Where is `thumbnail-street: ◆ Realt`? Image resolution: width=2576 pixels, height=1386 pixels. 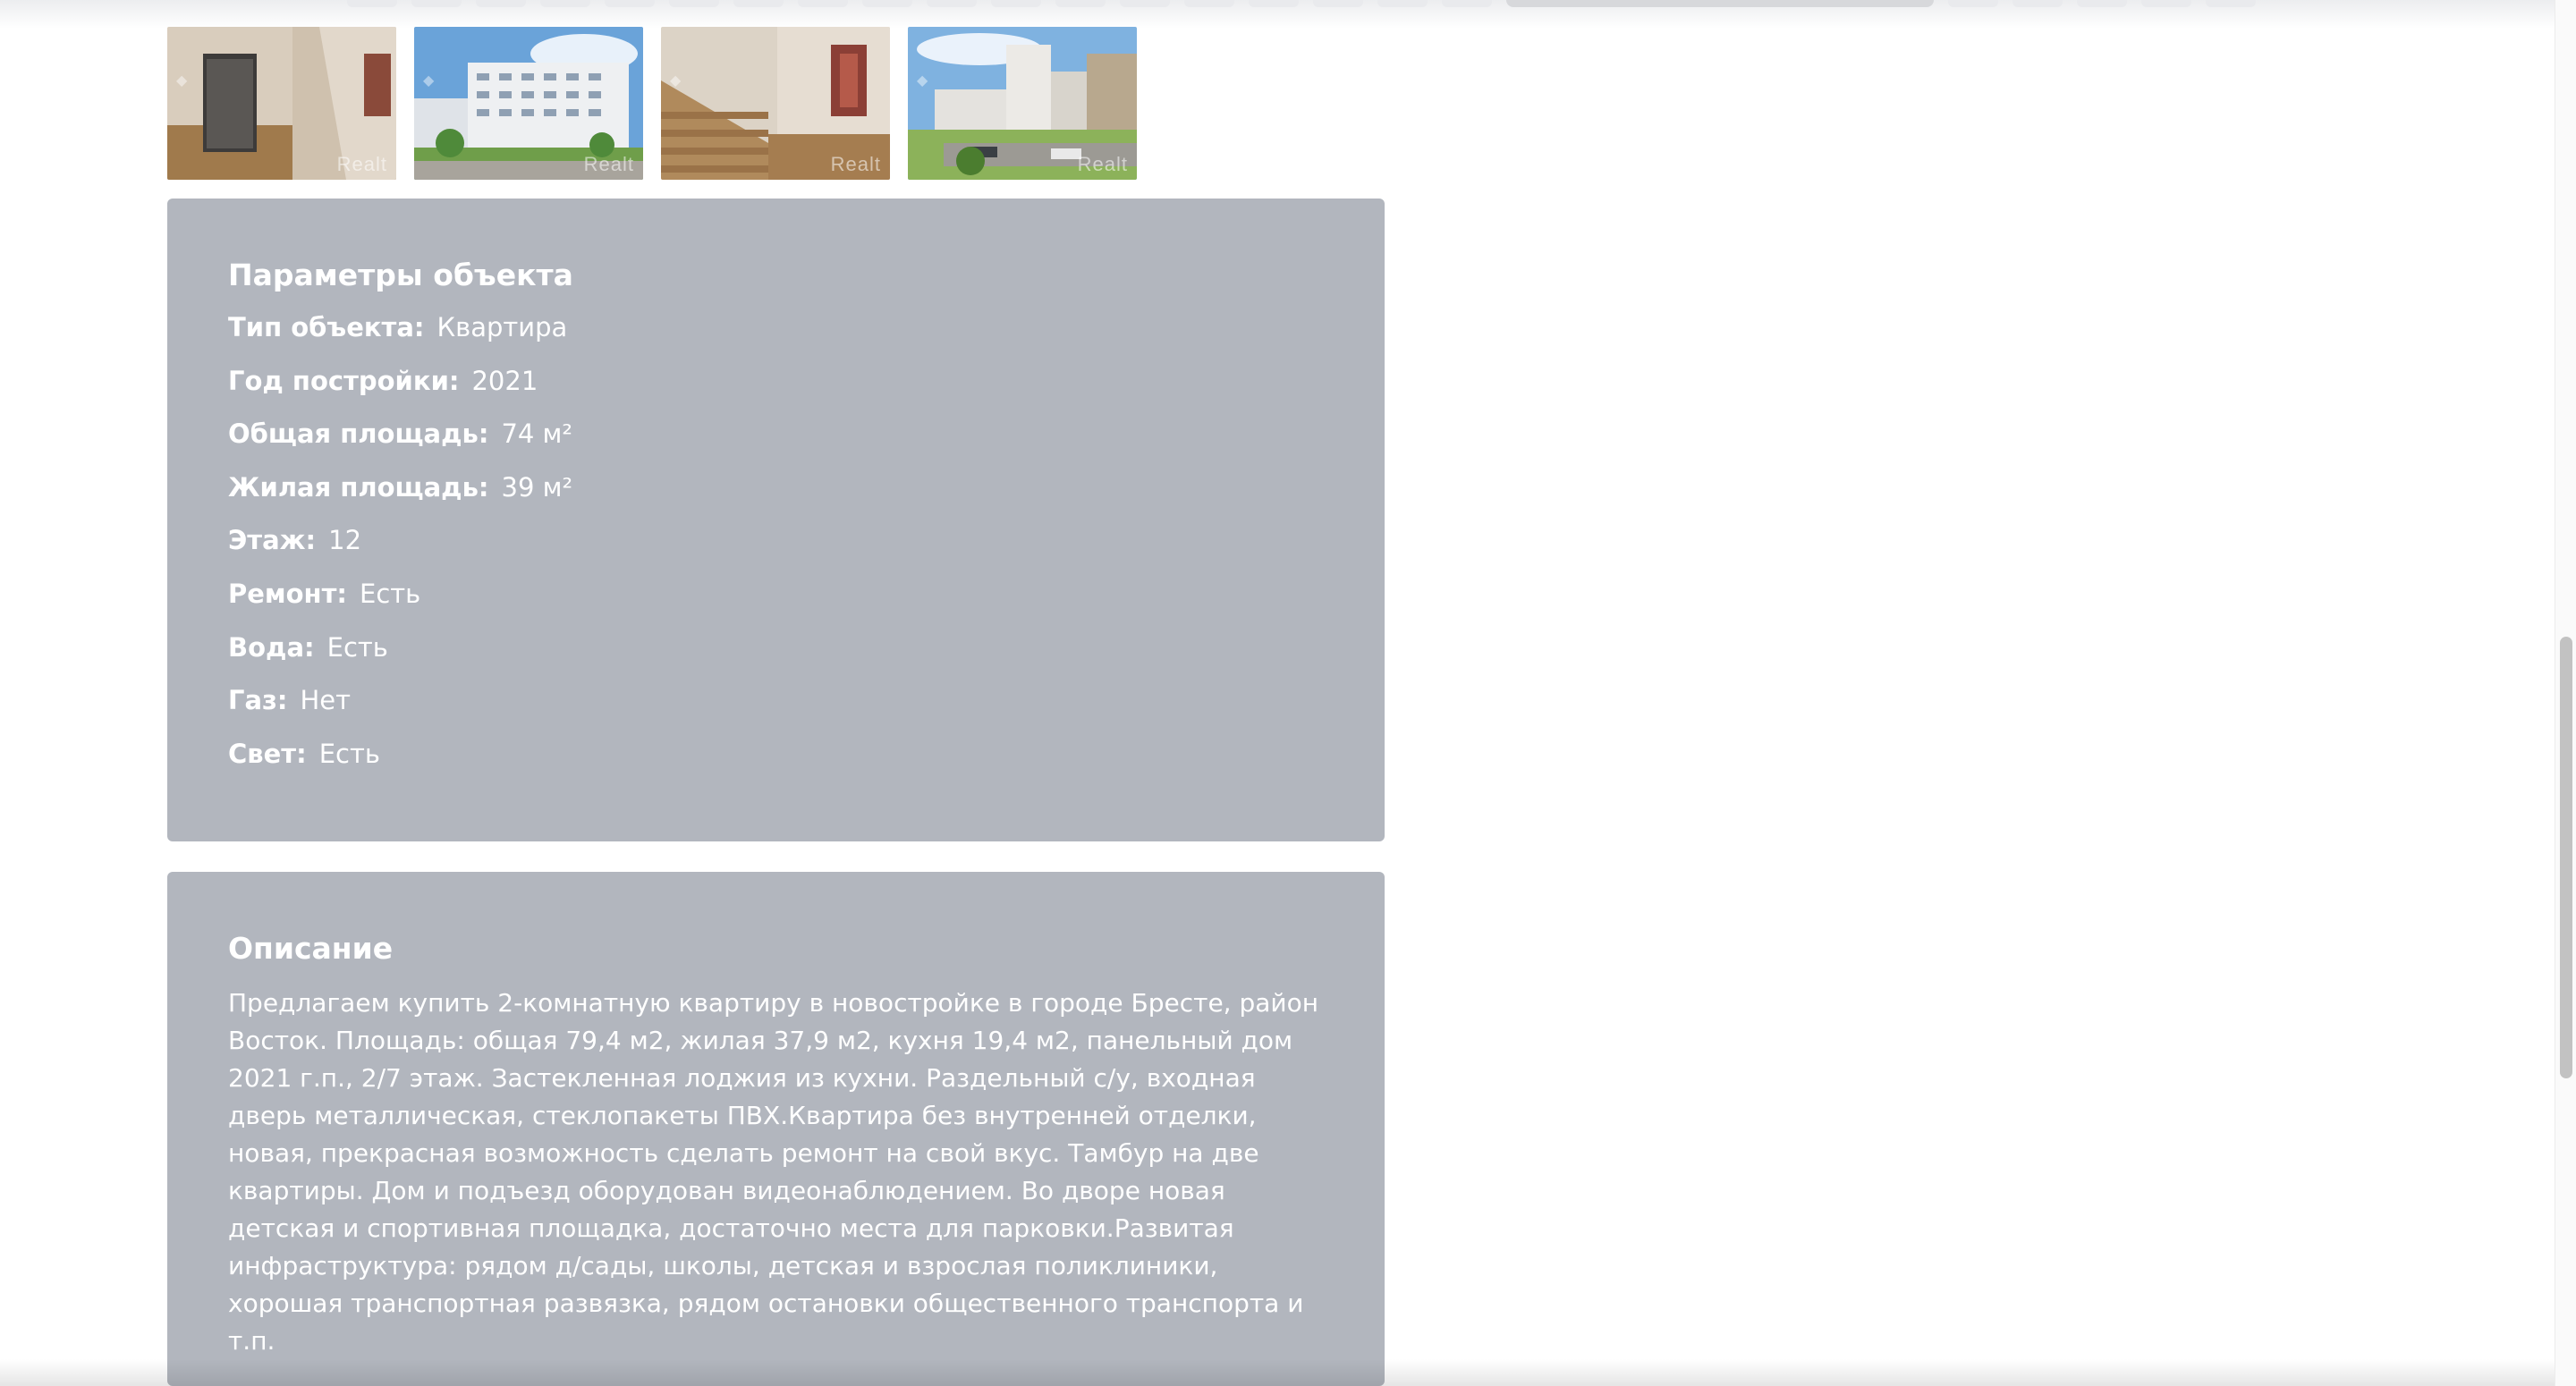
thumbnail-street: ◆ Realt is located at coordinates (1022, 103).